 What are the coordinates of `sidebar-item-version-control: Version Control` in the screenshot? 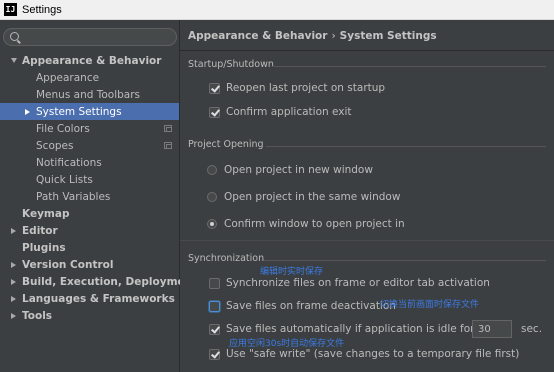 It's located at (89, 264).